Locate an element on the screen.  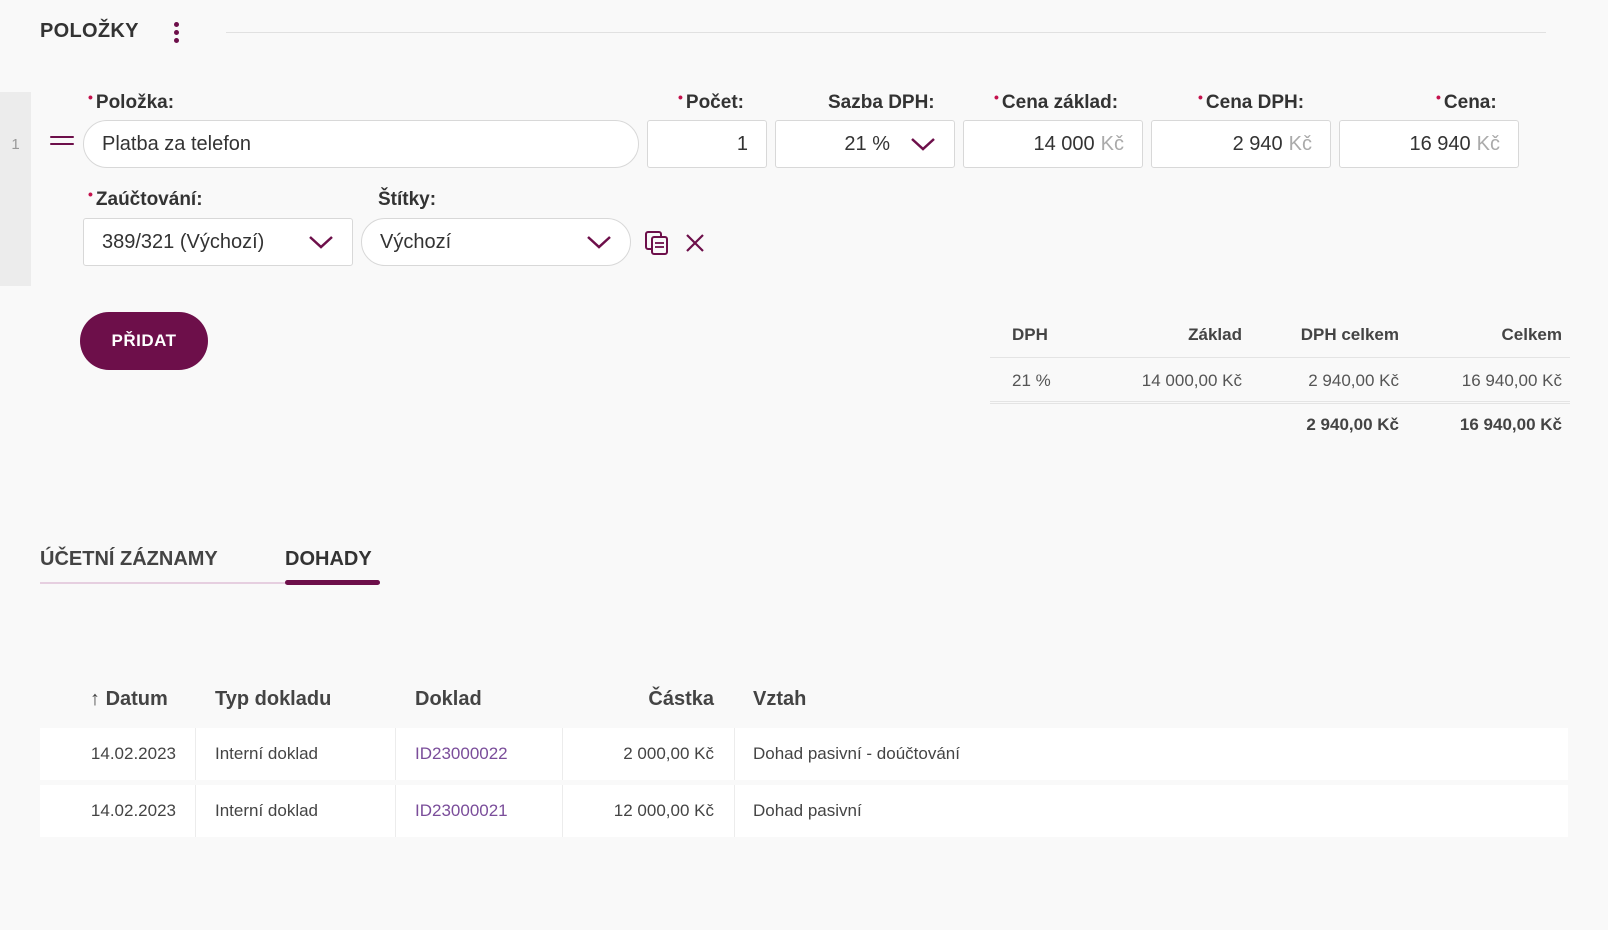
active-tab-indicator is located at coordinates (332, 582).